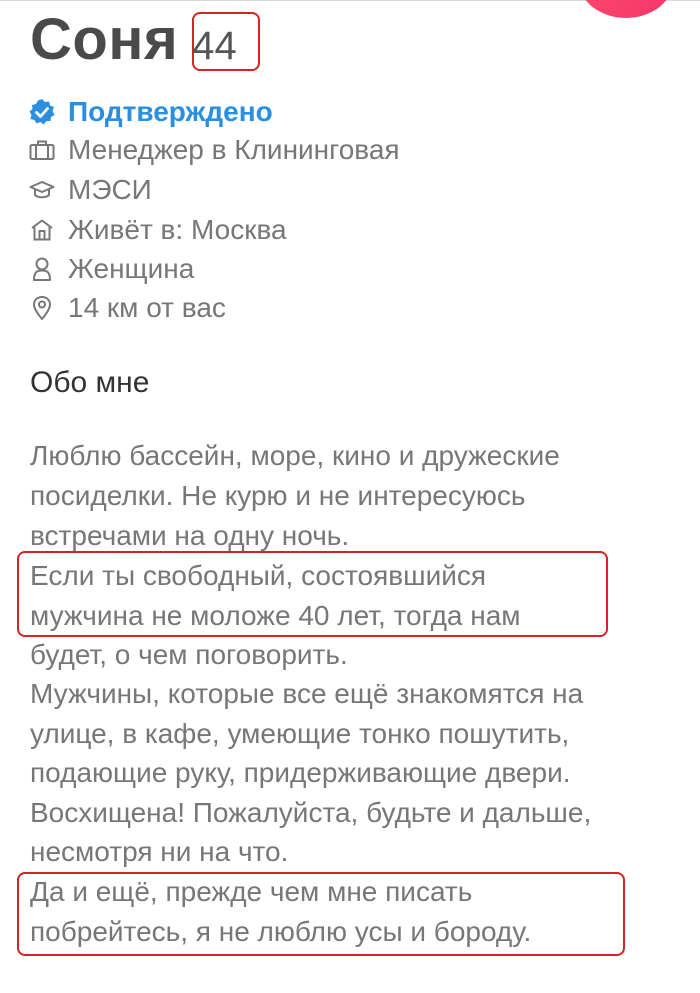  What do you see at coordinates (295, 455) in the screenshot?
I see `about-line: Люблю бассейн, море, кино и дружеские` at bounding box center [295, 455].